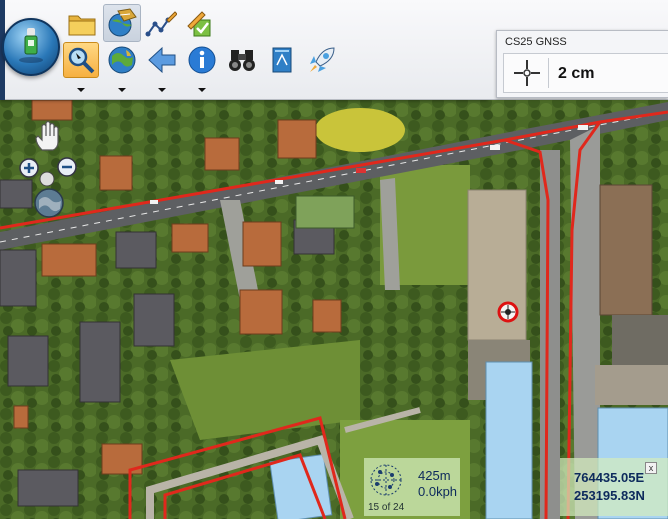 The width and height of the screenshot is (668, 519). I want to click on info-dropdown-arrow, so click(202, 90).